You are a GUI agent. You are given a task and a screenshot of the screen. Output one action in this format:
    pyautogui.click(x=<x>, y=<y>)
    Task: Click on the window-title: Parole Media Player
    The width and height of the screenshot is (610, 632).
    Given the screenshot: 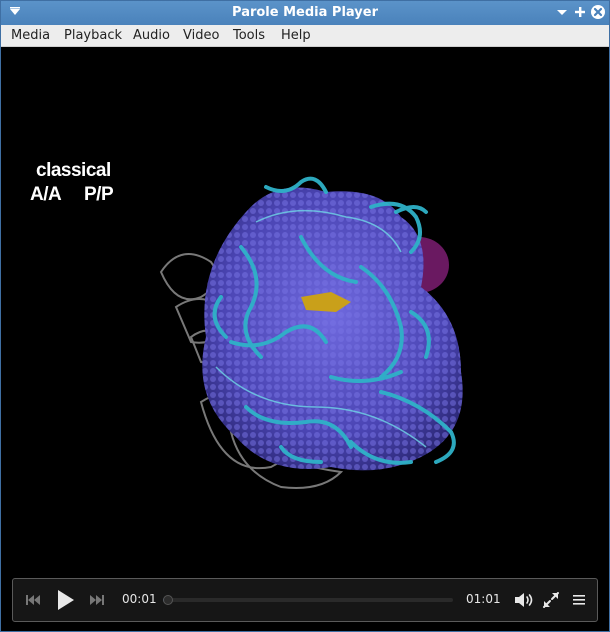 What is the action you would take?
    pyautogui.click(x=305, y=12)
    